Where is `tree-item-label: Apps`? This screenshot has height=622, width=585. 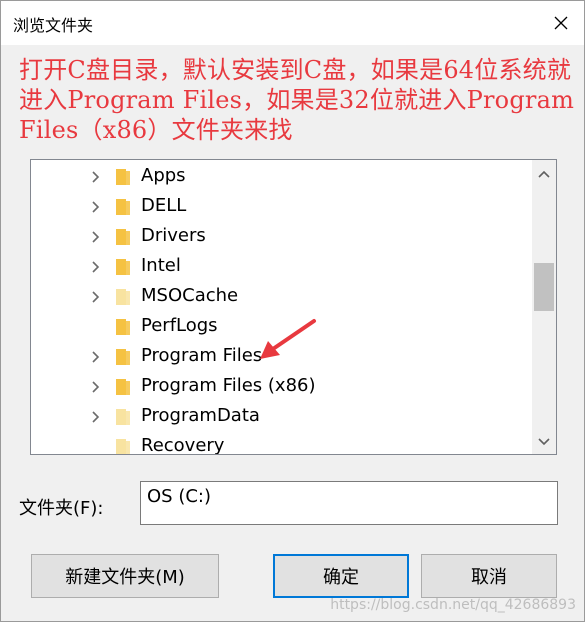 tree-item-label: Apps is located at coordinates (163, 175).